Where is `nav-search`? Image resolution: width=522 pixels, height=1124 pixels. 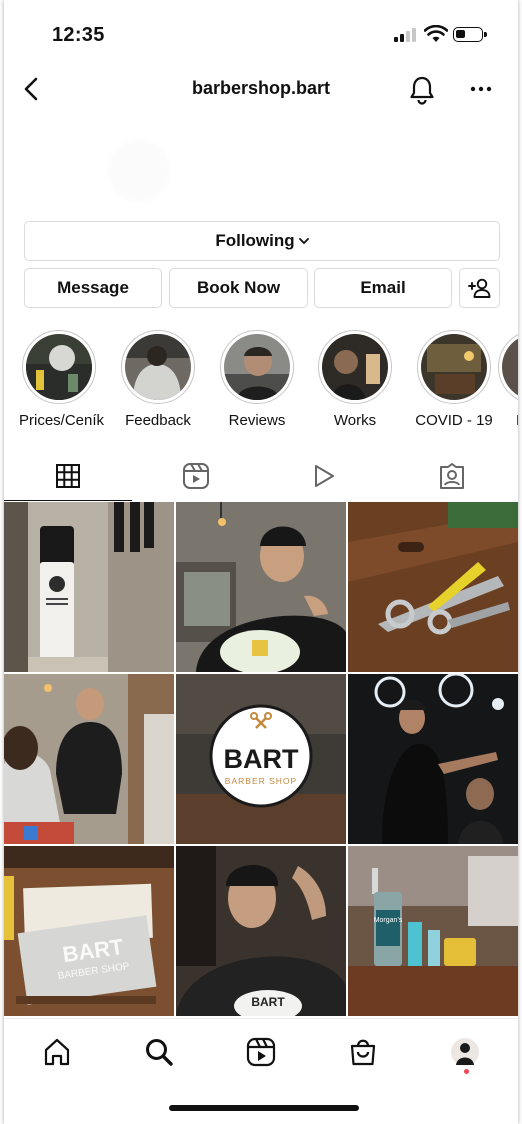
nav-search is located at coordinates (159, 1052).